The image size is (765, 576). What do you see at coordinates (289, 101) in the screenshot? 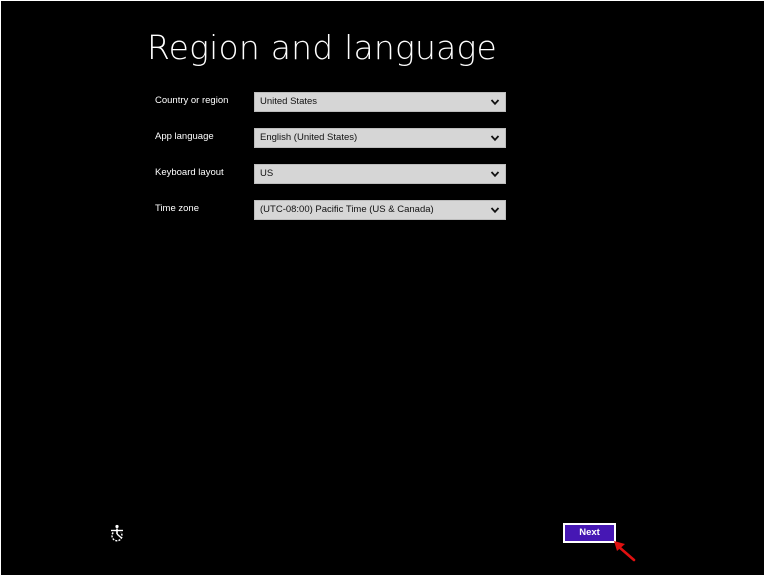
I see `country-region-value: United States` at bounding box center [289, 101].